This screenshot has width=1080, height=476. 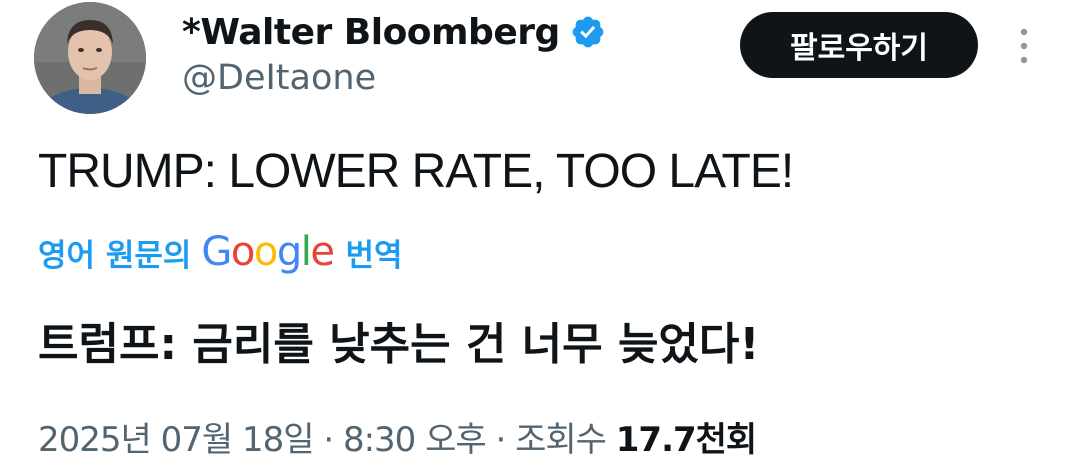 What do you see at coordinates (686, 440) in the screenshot?
I see `views-count: 17.7천회` at bounding box center [686, 440].